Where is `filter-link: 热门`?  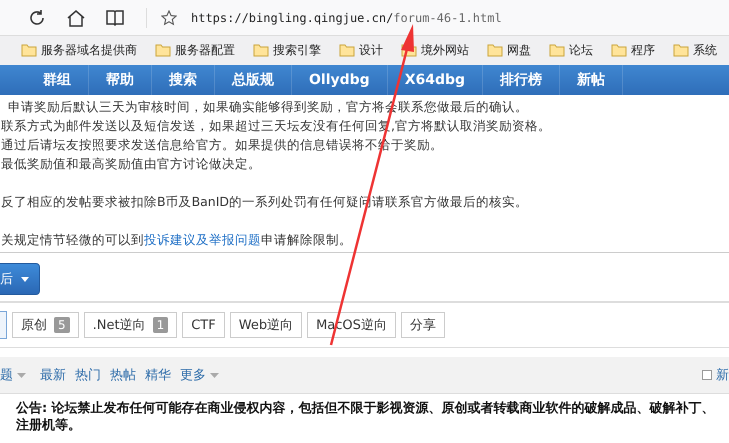
filter-link: 热门 is located at coordinates (88, 375).